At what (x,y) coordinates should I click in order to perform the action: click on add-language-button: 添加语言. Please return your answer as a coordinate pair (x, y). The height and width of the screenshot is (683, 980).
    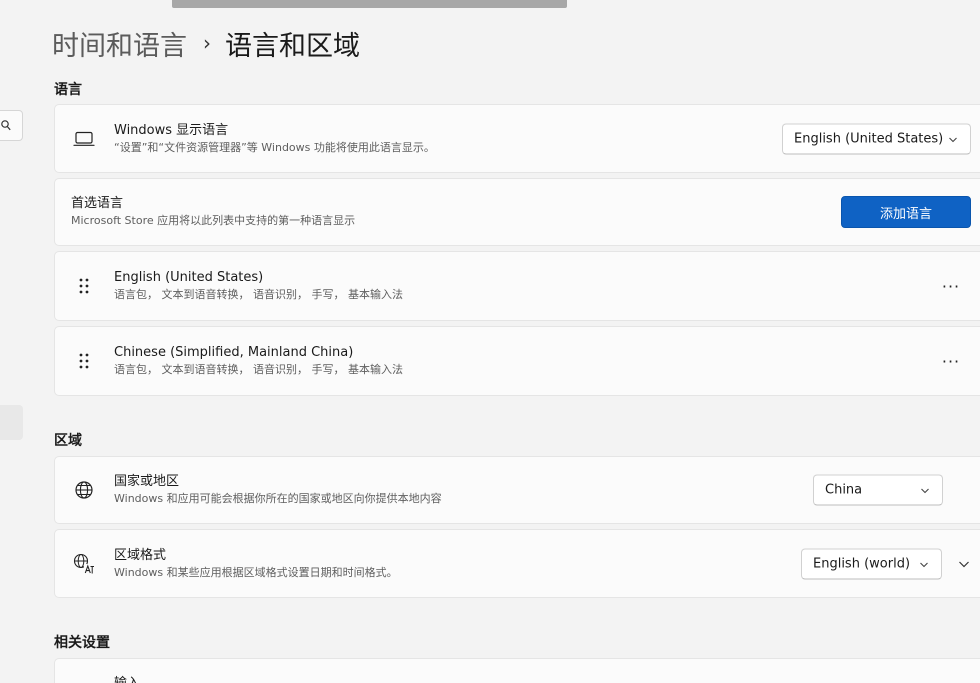
    Looking at the image, I should click on (906, 212).